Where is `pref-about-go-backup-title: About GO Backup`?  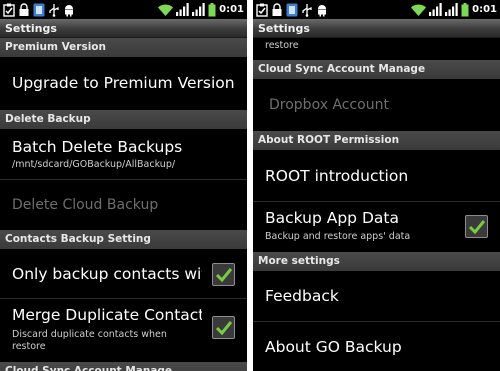 pref-about-go-backup-title: About GO Backup is located at coordinates (333, 347).